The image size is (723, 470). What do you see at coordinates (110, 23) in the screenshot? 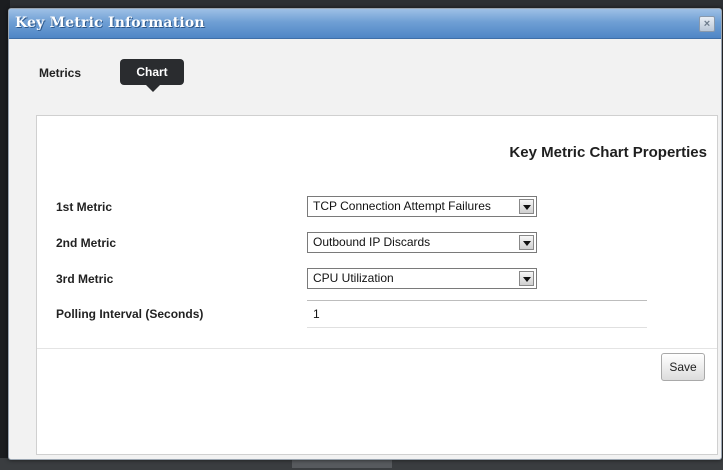
I see `dialog-title: Key Metric Information` at bounding box center [110, 23].